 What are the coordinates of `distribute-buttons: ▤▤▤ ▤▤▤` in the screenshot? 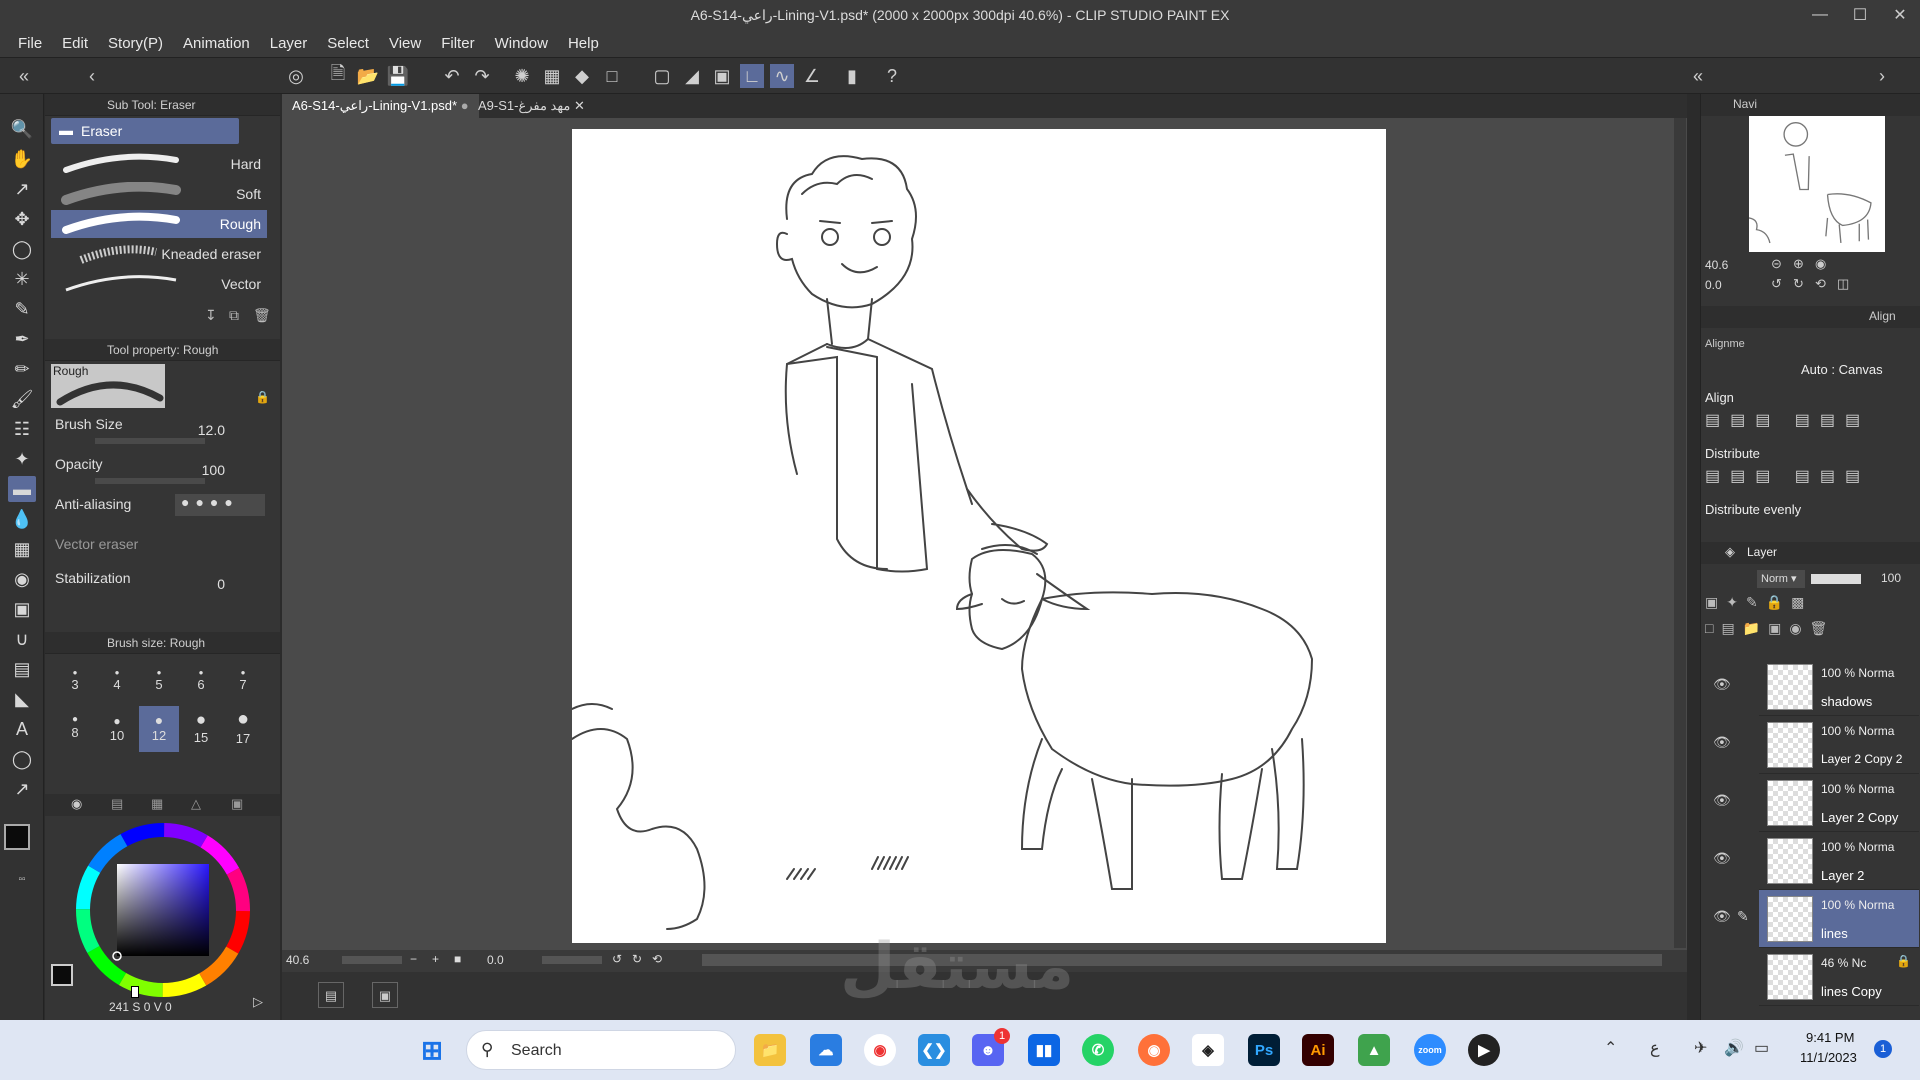 It's located at (1790, 479).